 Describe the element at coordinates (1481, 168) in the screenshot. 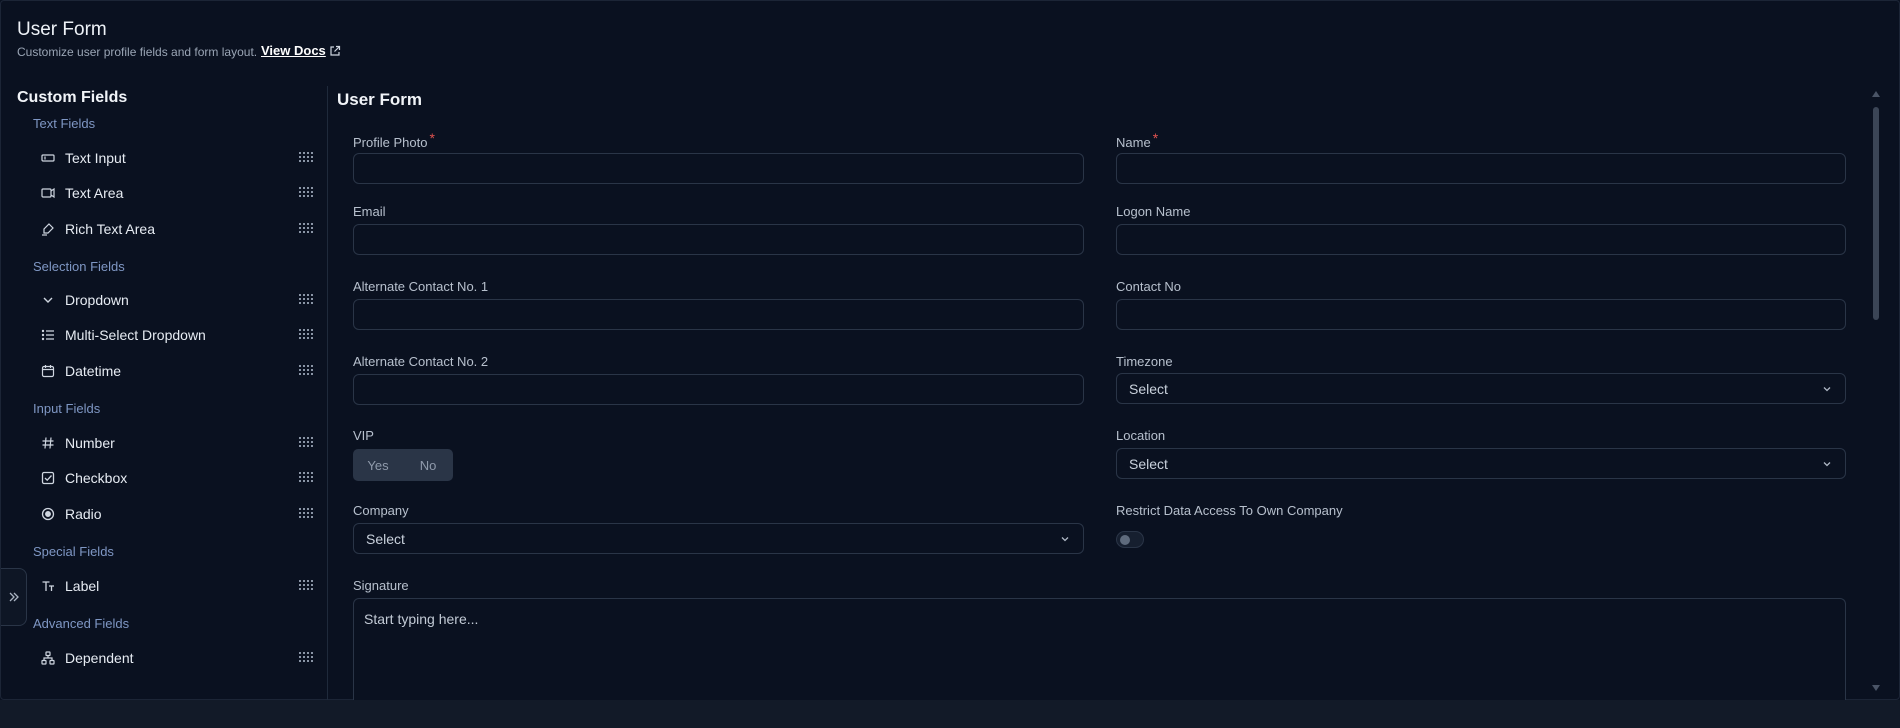

I see `name-field` at that location.